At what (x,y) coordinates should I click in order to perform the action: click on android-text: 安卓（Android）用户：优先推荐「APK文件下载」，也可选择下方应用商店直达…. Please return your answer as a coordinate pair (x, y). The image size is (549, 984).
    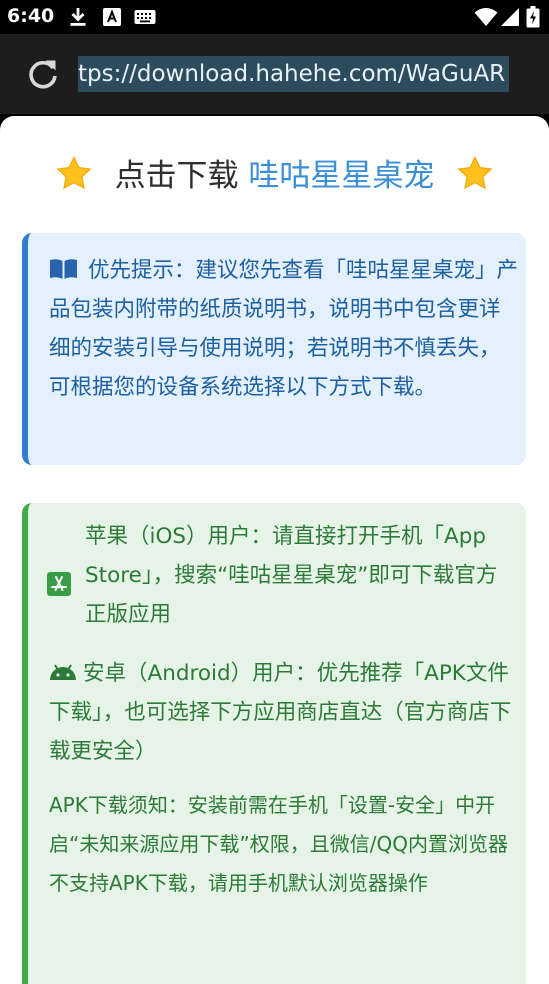
    Looking at the image, I should click on (280, 712).